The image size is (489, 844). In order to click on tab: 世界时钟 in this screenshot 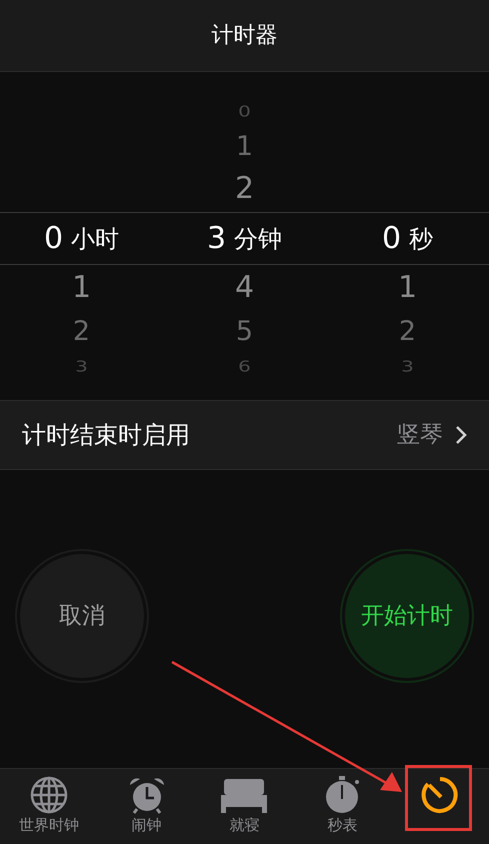, I will do `click(49, 806)`.